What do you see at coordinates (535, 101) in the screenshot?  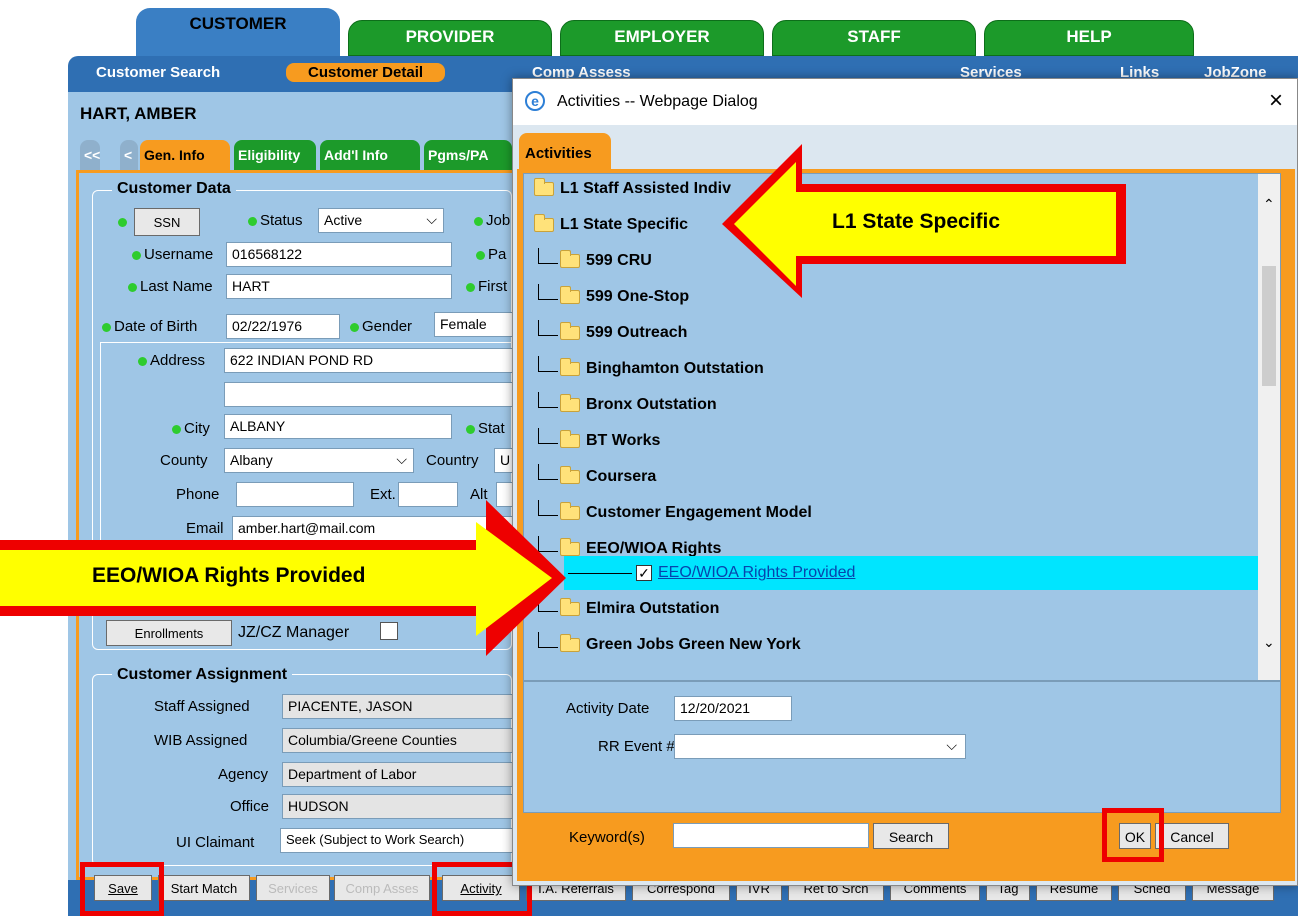 I see `ie-icon: e` at bounding box center [535, 101].